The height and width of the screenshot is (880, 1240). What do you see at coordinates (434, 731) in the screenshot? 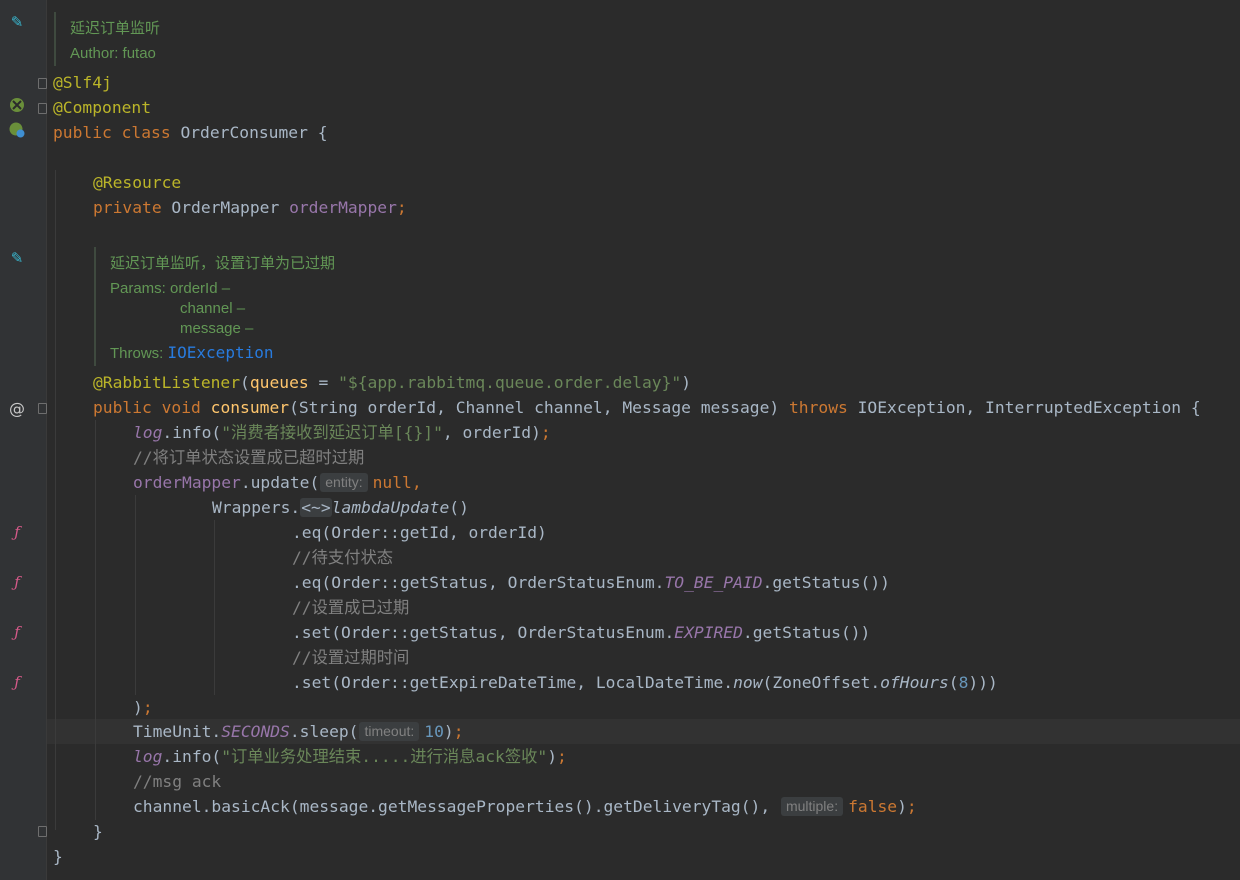
I see `code-token: 10` at bounding box center [434, 731].